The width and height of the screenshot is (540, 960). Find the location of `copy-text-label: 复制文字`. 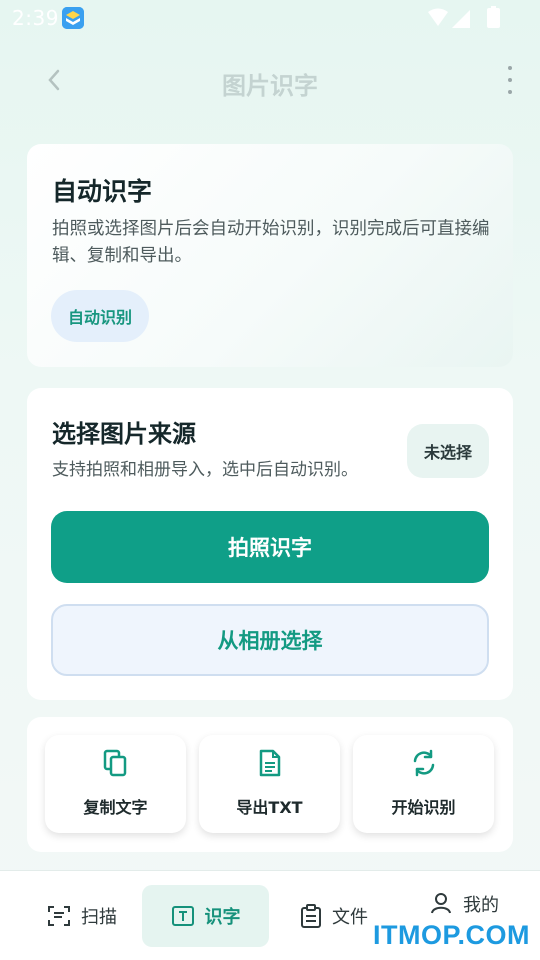

copy-text-label: 复制文字 is located at coordinates (115, 807).